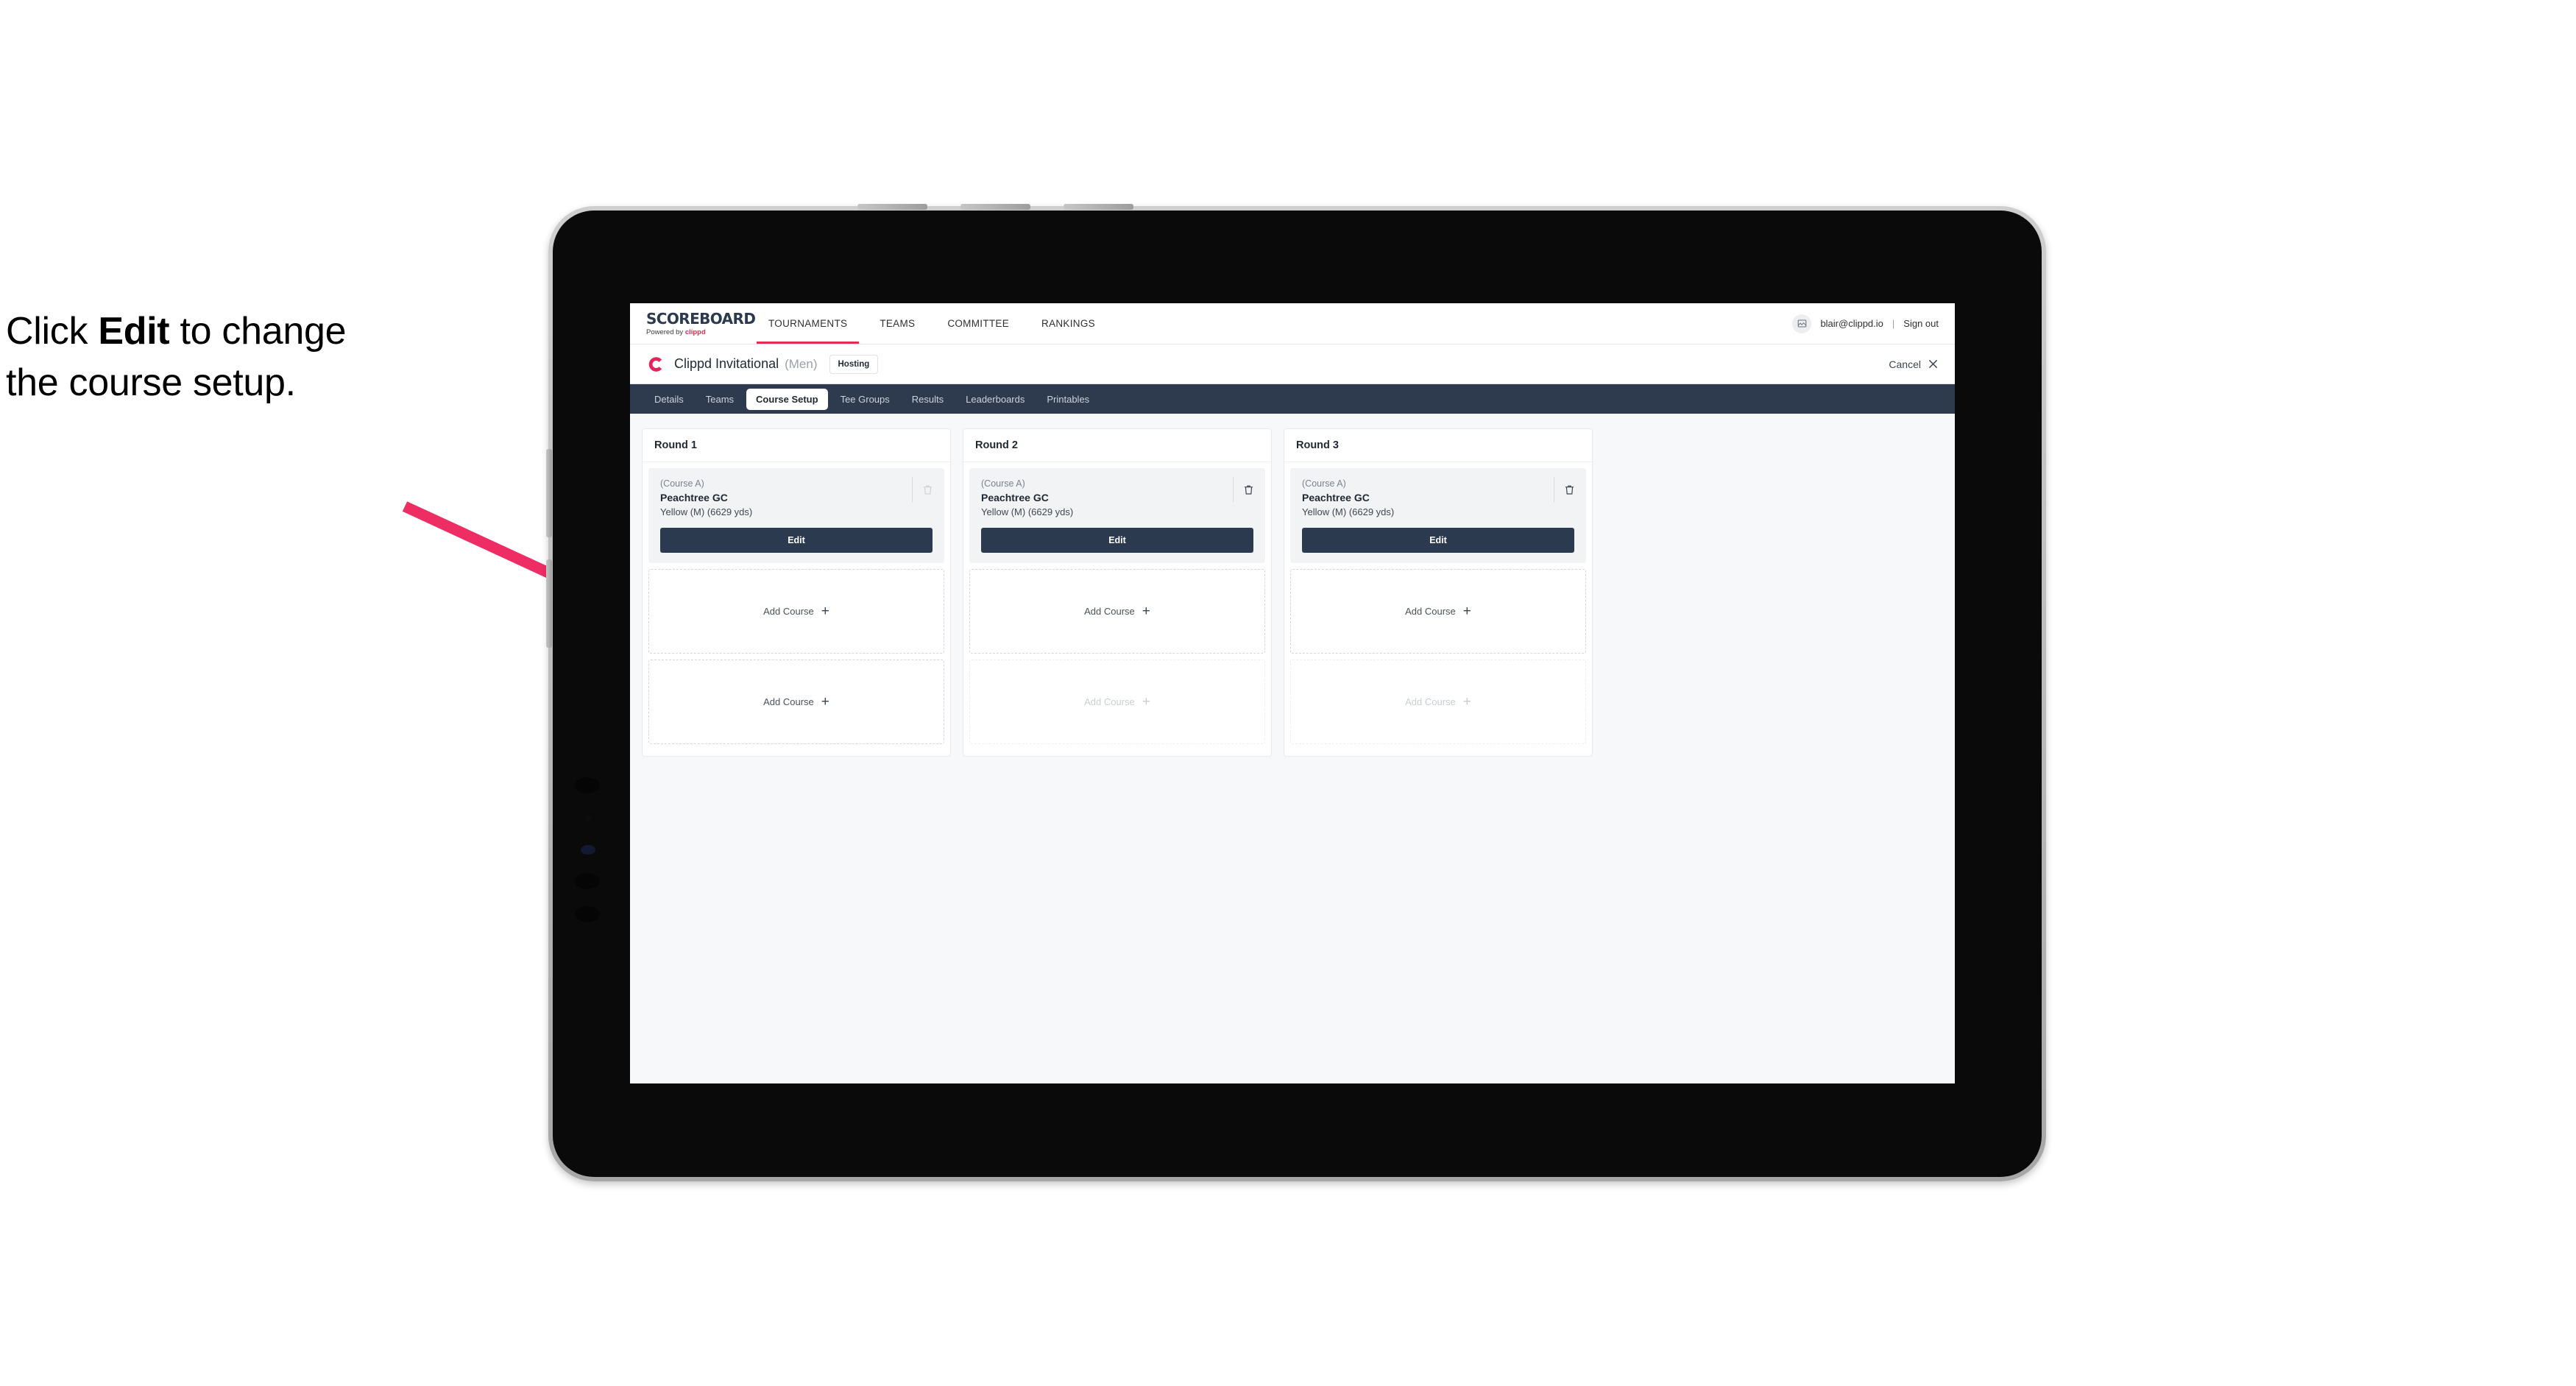 This screenshot has height=1386, width=2576. I want to click on cancel-label: Cancel, so click(1905, 364).